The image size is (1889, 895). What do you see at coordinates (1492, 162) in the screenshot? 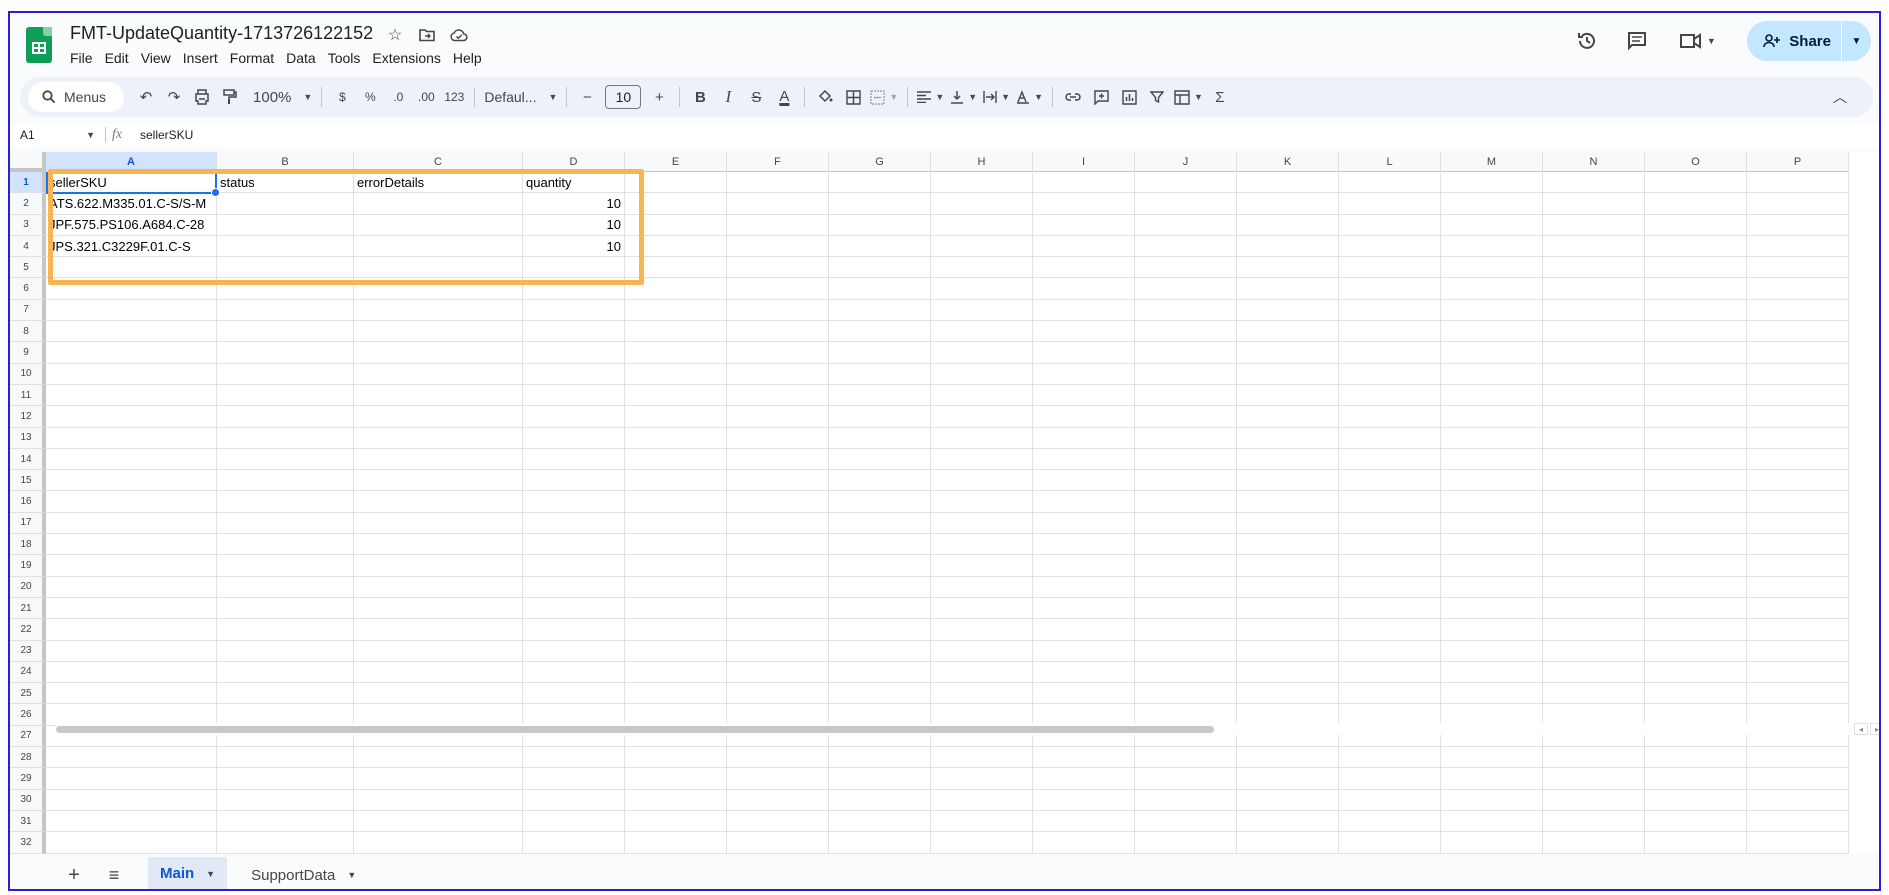
I see `column-header-m: M` at bounding box center [1492, 162].